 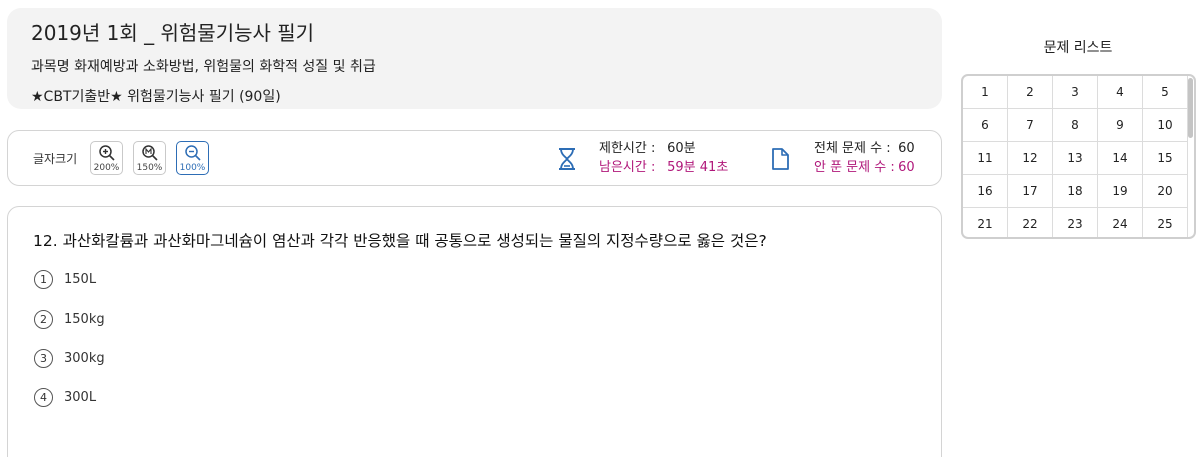 I want to click on question-number-25: 25, so click(x=1165, y=222).